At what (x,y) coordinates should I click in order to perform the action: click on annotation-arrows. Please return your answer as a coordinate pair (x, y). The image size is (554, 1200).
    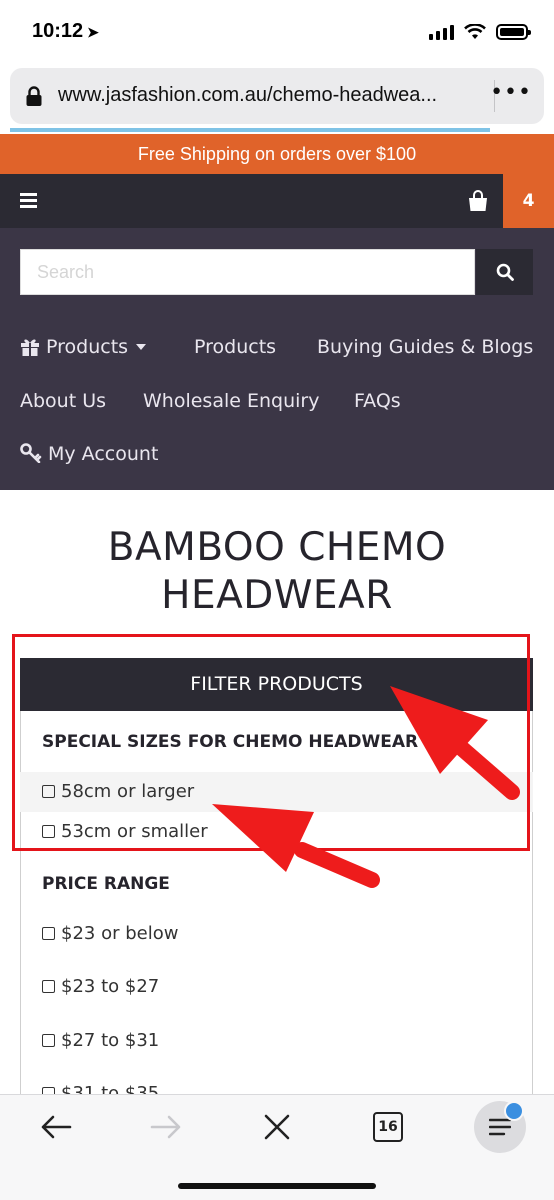
    Looking at the image, I should click on (366, 787).